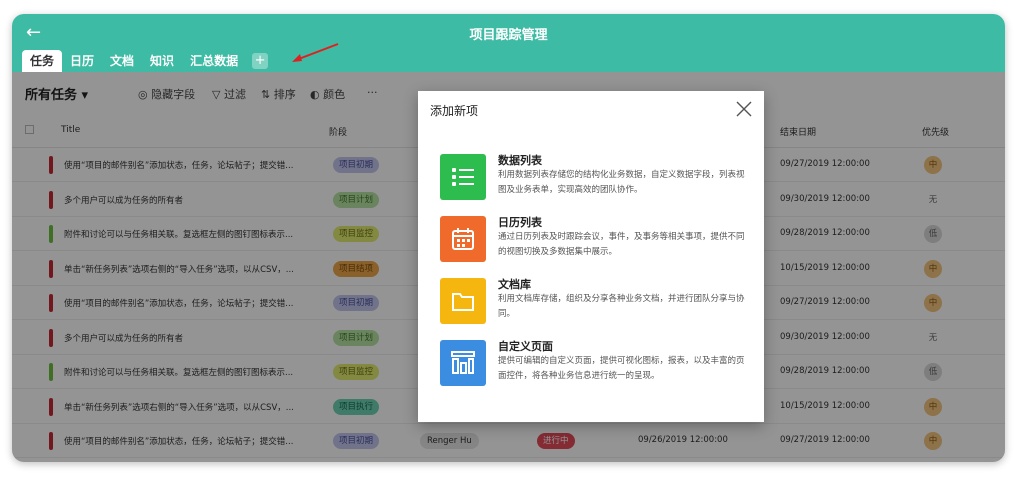 Image resolution: width=1024 pixels, height=480 pixels. Describe the element at coordinates (42, 61) in the screenshot. I see `tab-0: 任务` at that location.